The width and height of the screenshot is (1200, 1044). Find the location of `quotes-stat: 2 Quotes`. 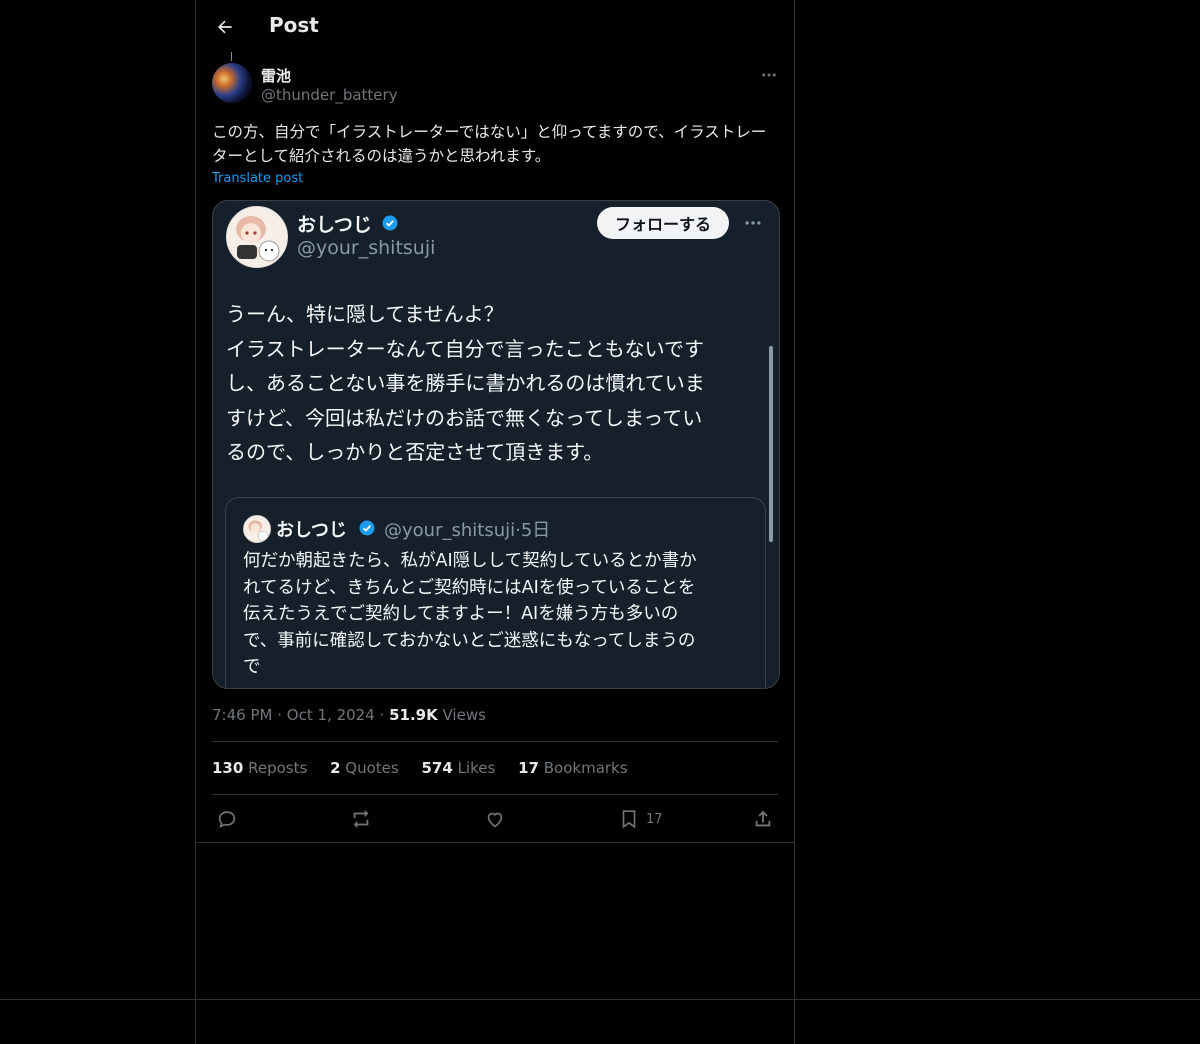

quotes-stat: 2 Quotes is located at coordinates (364, 768).